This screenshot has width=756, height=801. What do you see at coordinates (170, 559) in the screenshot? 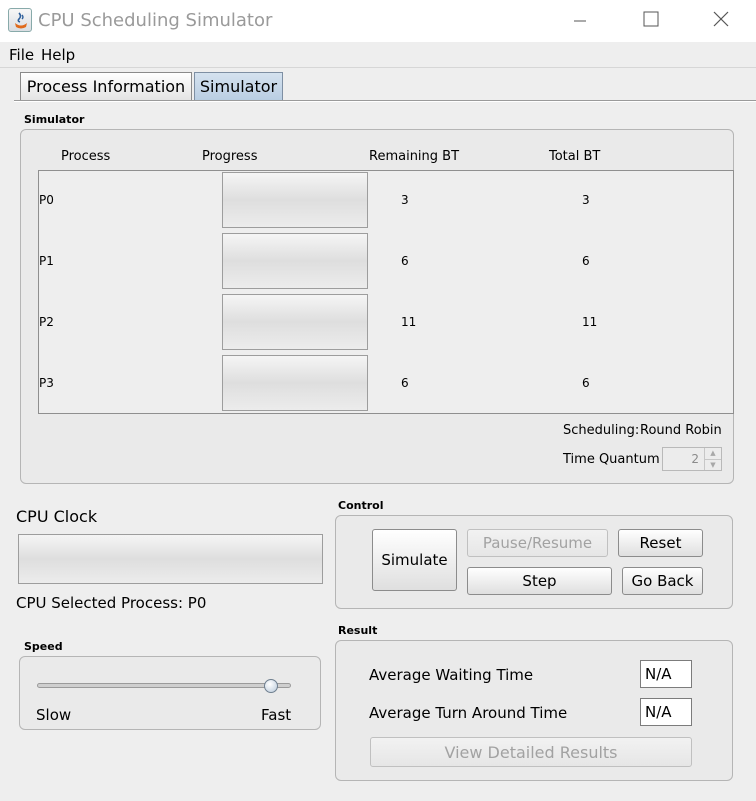
I see `cpu-clock-bar` at bounding box center [170, 559].